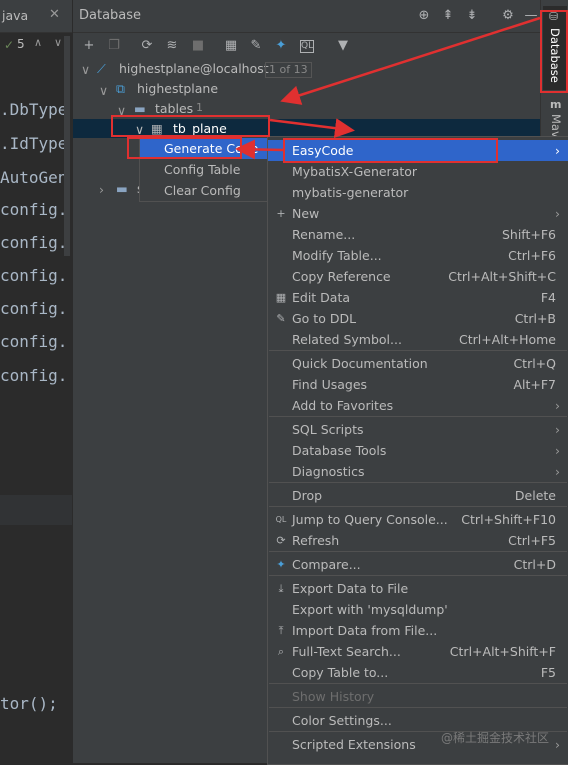 The width and height of the screenshot is (568, 765). What do you see at coordinates (312, 128) in the screenshot?
I see `arrow-to-menu` at bounding box center [312, 128].